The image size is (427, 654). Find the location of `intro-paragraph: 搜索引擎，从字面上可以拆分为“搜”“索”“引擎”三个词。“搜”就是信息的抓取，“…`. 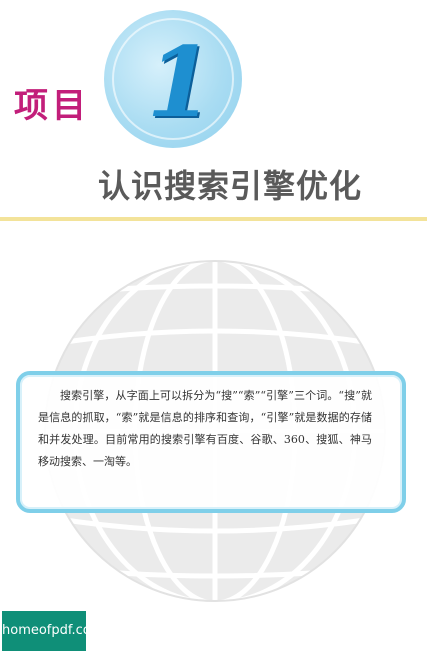

intro-paragraph: 搜索引擎，从字面上可以拆分为“搜”“索”“引擎”三个词。“搜”就是信息的抓取，“… is located at coordinates (205, 428).